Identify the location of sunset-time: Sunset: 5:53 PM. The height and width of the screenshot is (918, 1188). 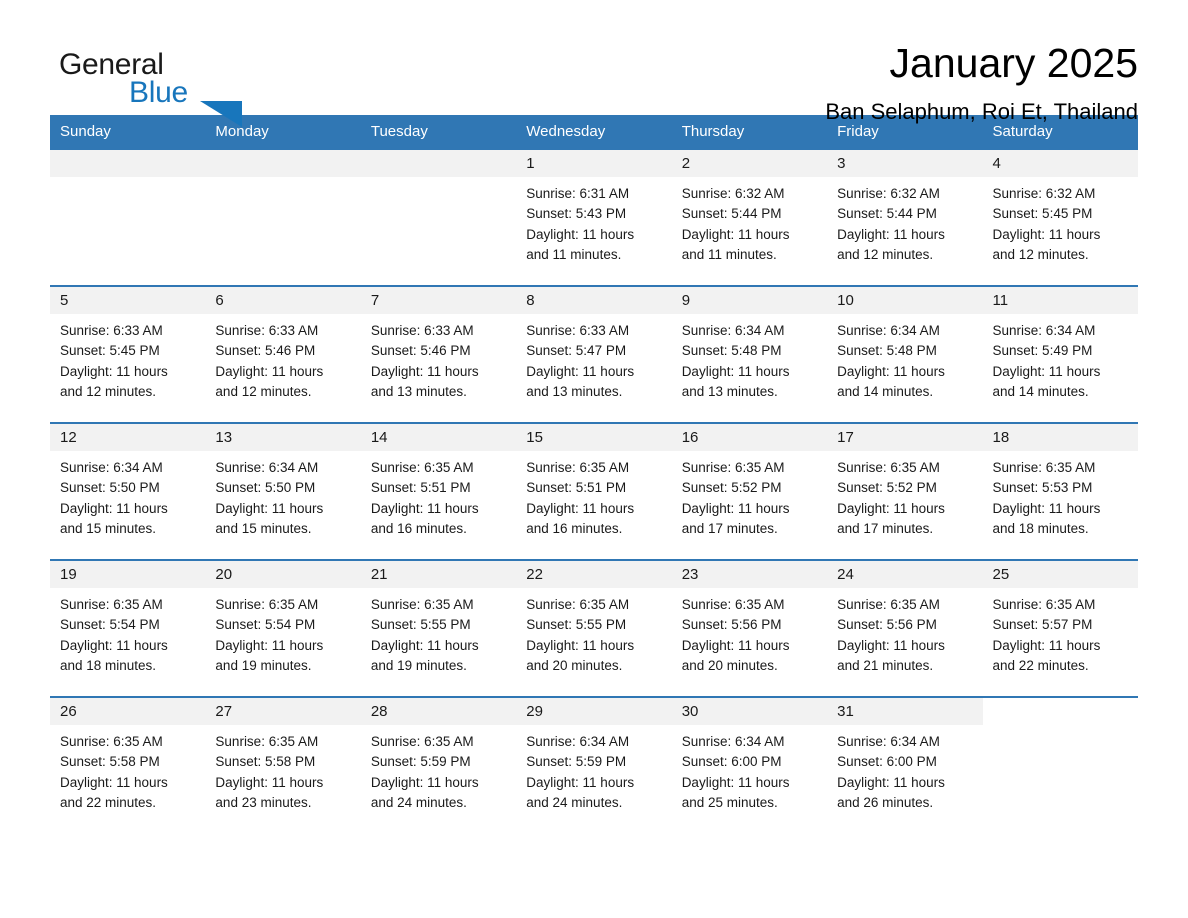
(1042, 488).